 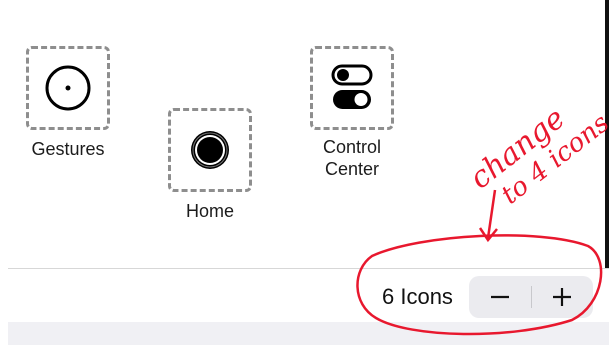 I want to click on icon-count-label: 6 Icons, so click(x=417, y=296).